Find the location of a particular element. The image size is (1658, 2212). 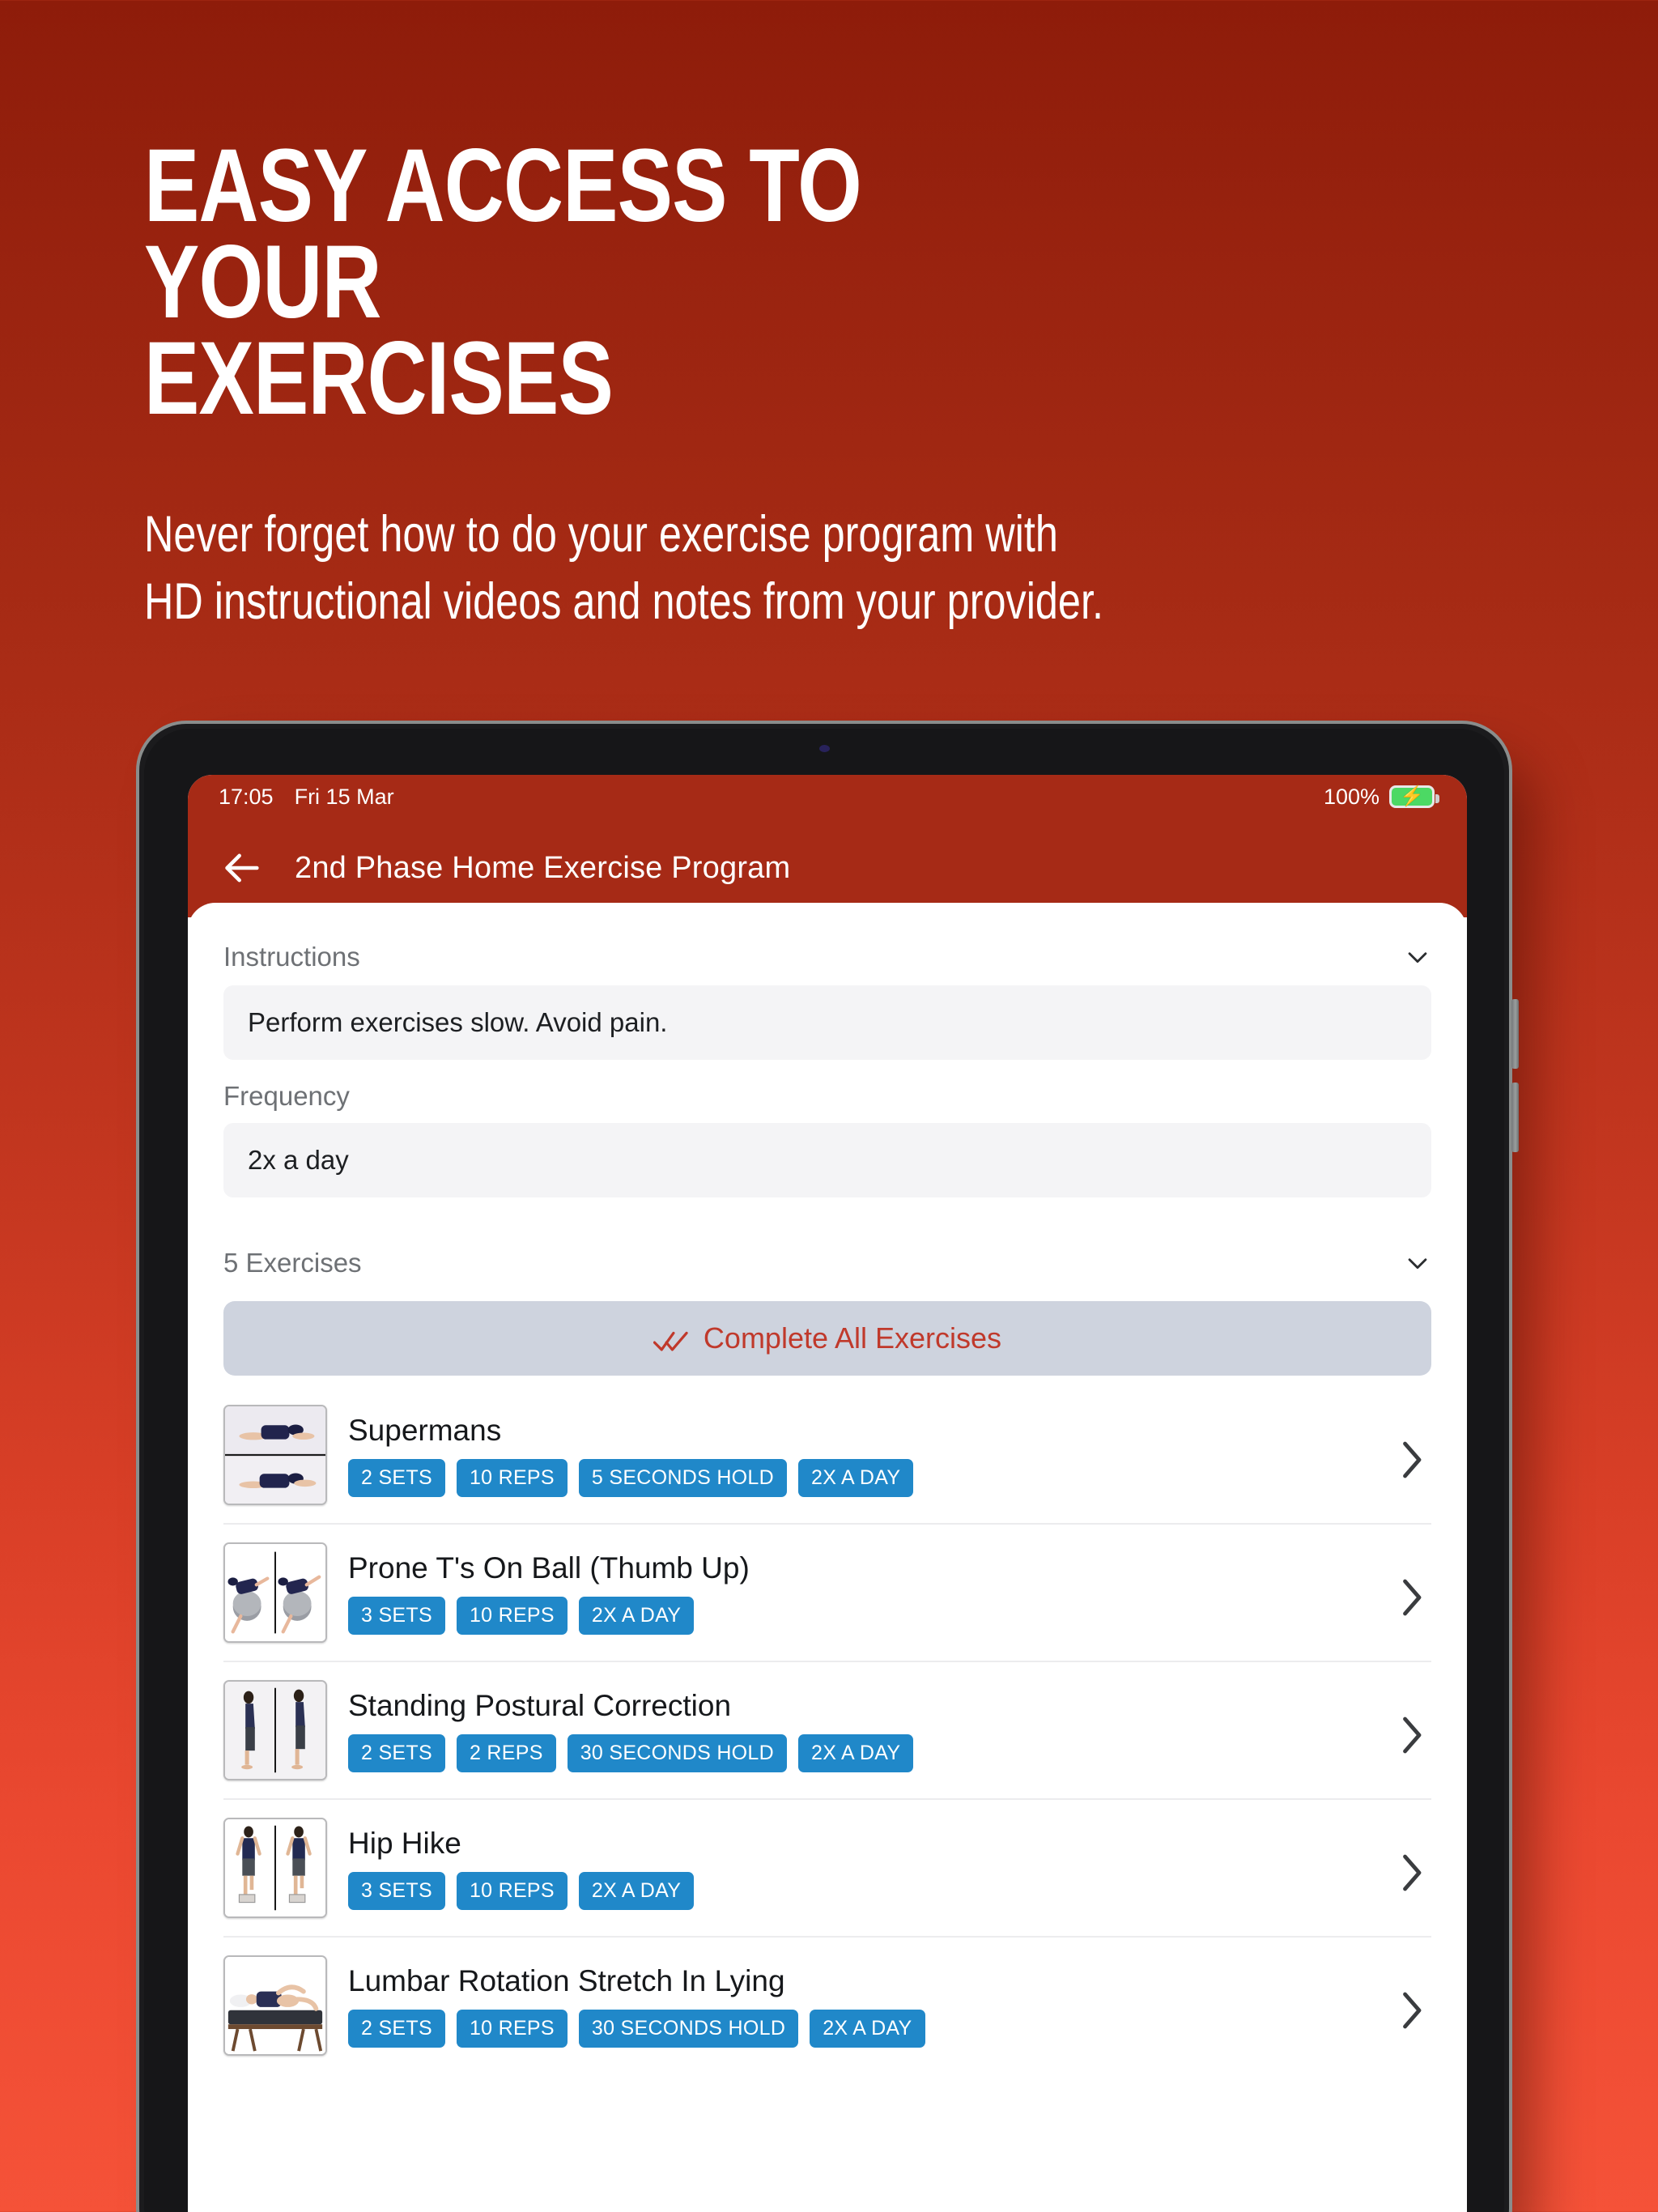

frequency-value-box: 2x a day is located at coordinates (827, 1160).